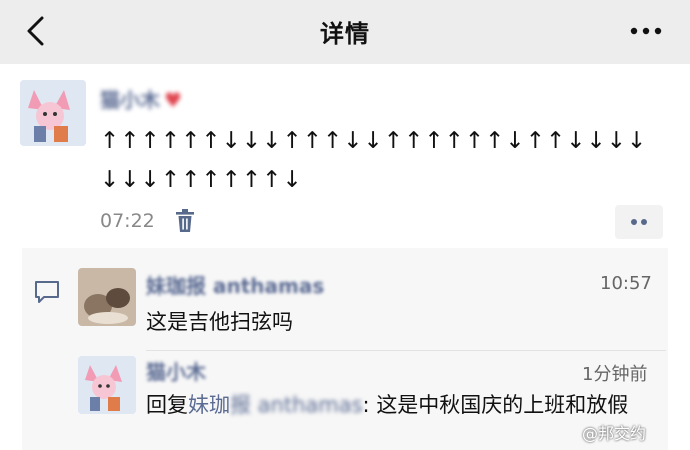 The image size is (690, 450). I want to click on divider, so click(406, 350).